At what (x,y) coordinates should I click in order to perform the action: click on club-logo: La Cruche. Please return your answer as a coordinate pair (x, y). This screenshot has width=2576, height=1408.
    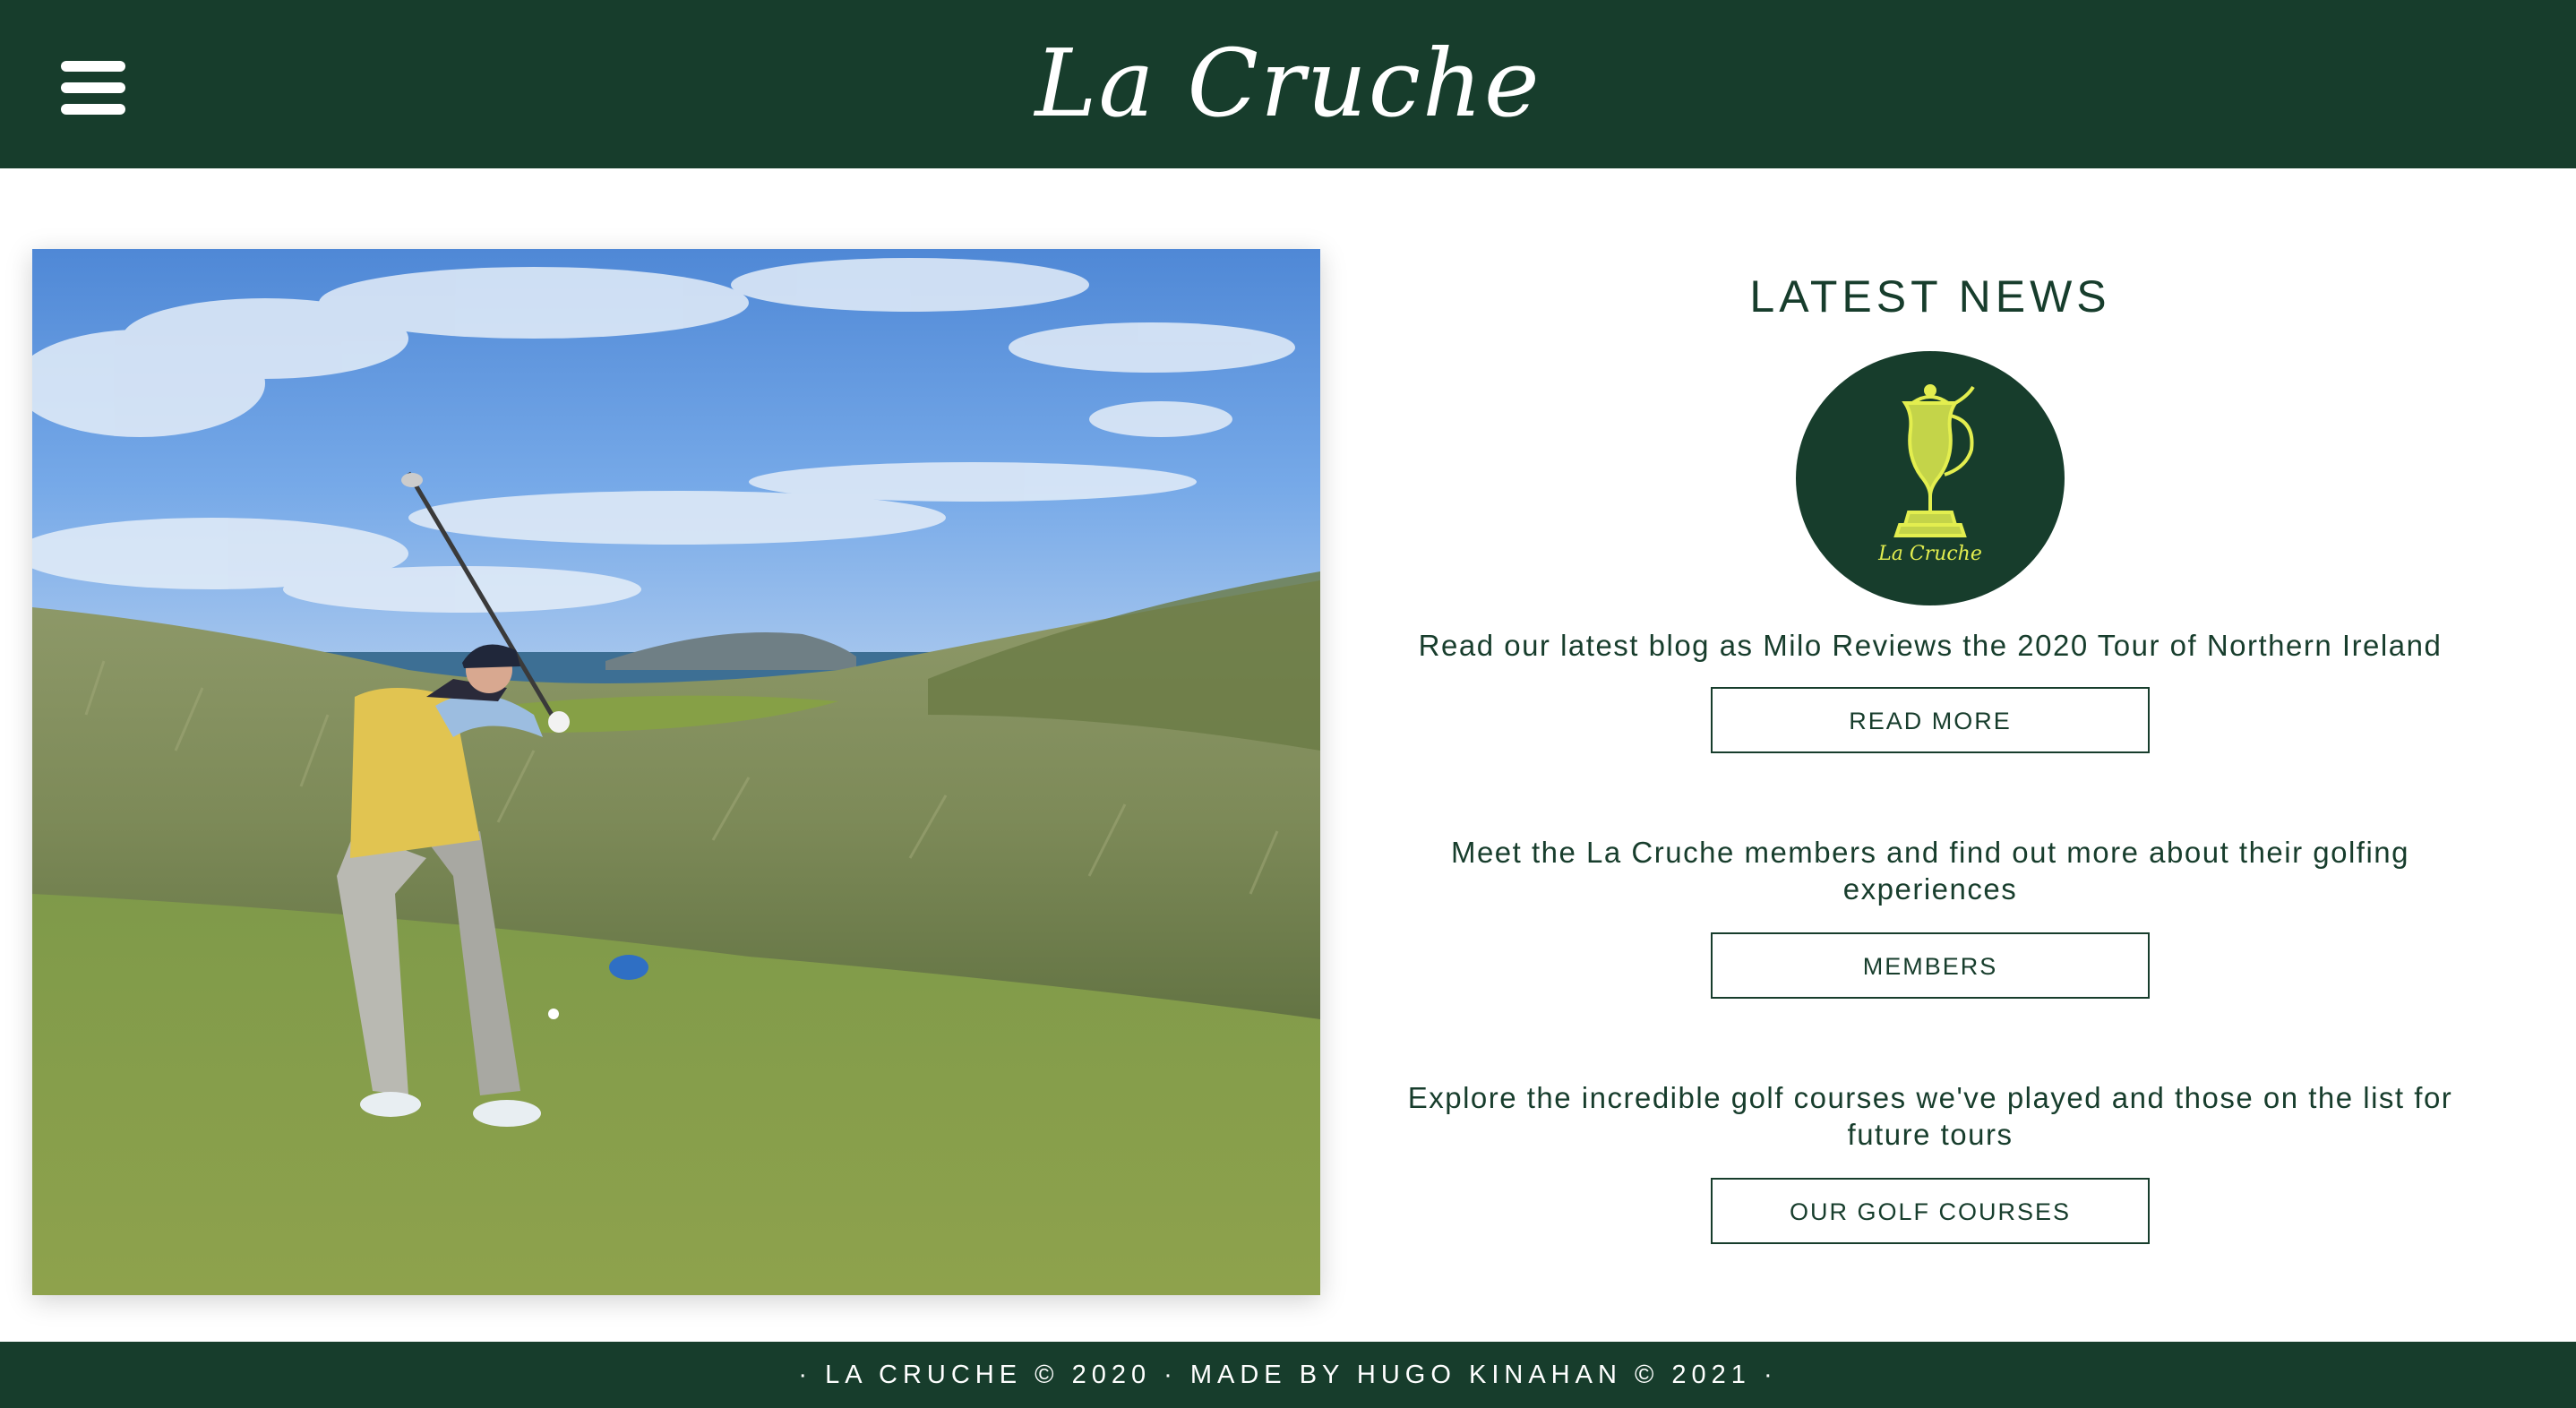
    Looking at the image, I should click on (1930, 478).